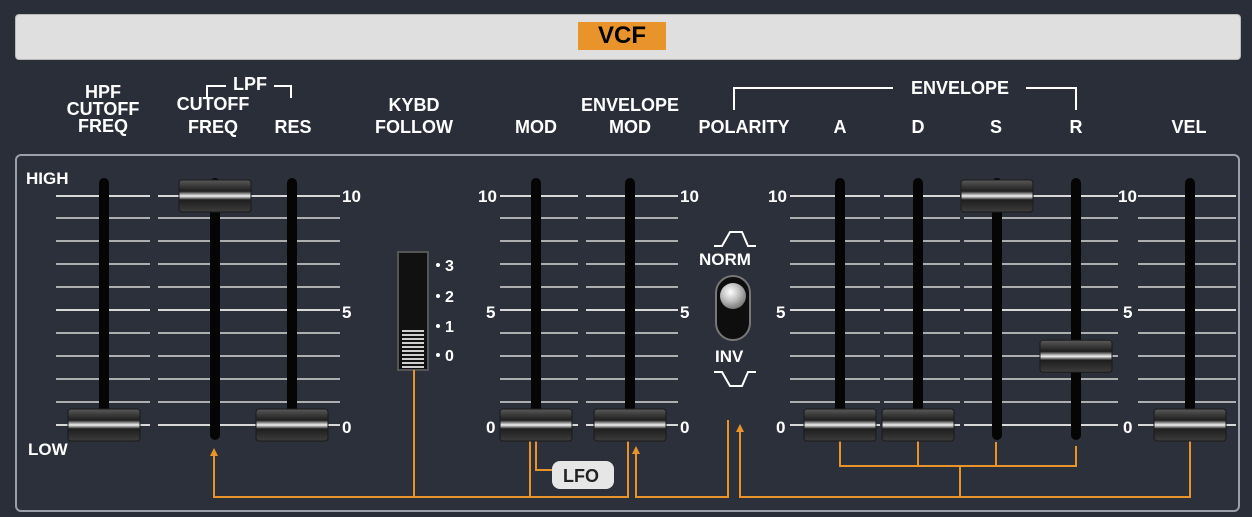 The image size is (1252, 517). I want to click on envelope-mod-slider, so click(630, 425).